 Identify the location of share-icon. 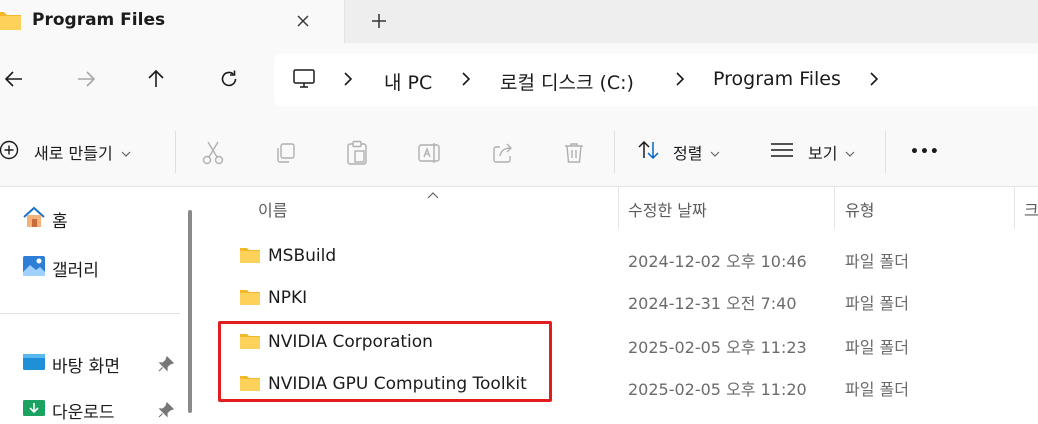
(503, 153).